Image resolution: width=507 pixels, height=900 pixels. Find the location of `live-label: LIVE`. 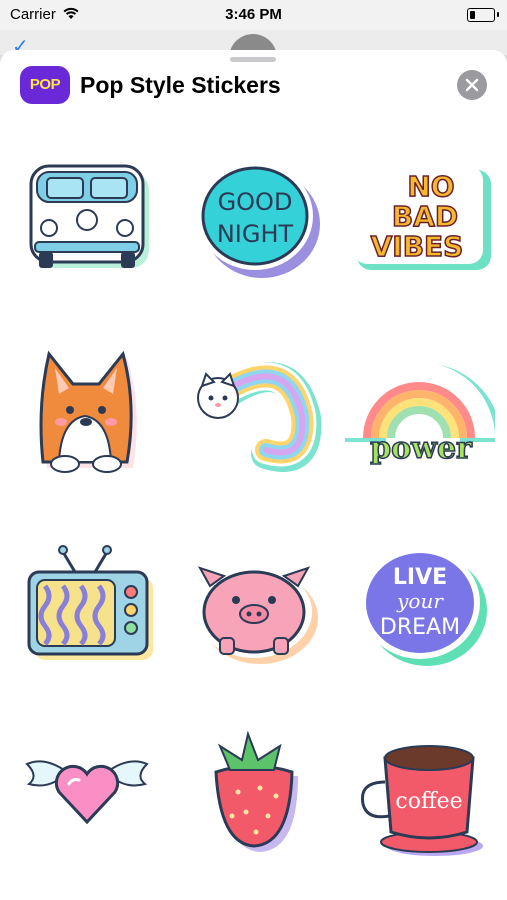

live-label: LIVE is located at coordinates (420, 577).